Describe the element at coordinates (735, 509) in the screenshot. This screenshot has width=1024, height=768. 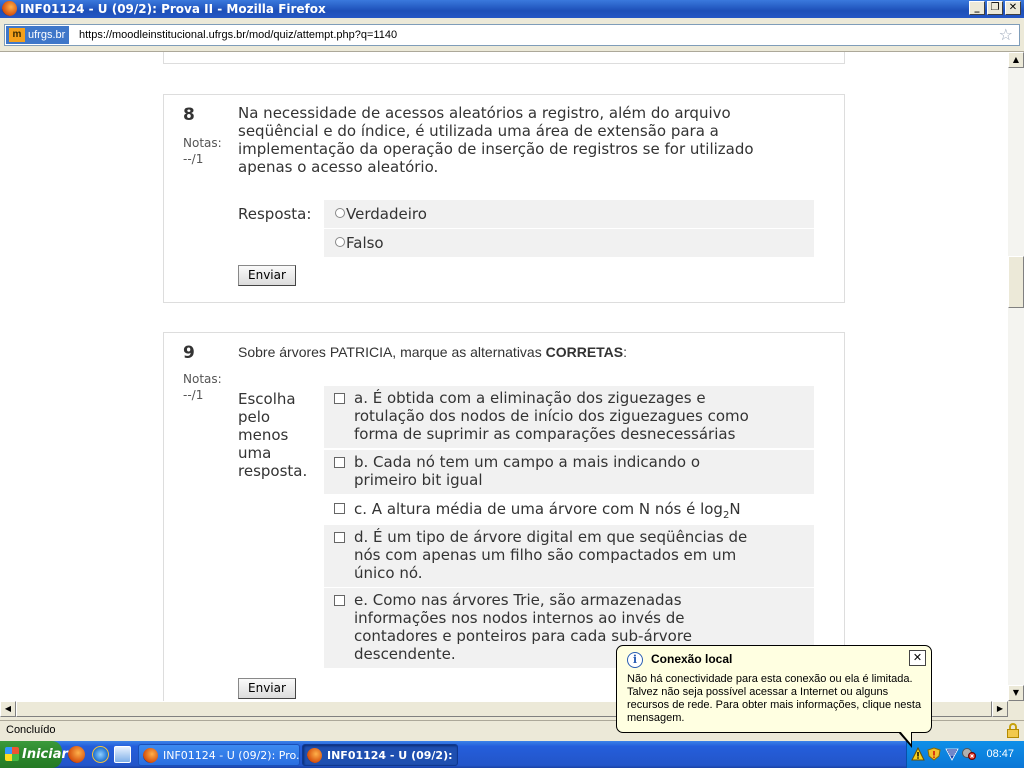
I see `option-text-end: N` at that location.